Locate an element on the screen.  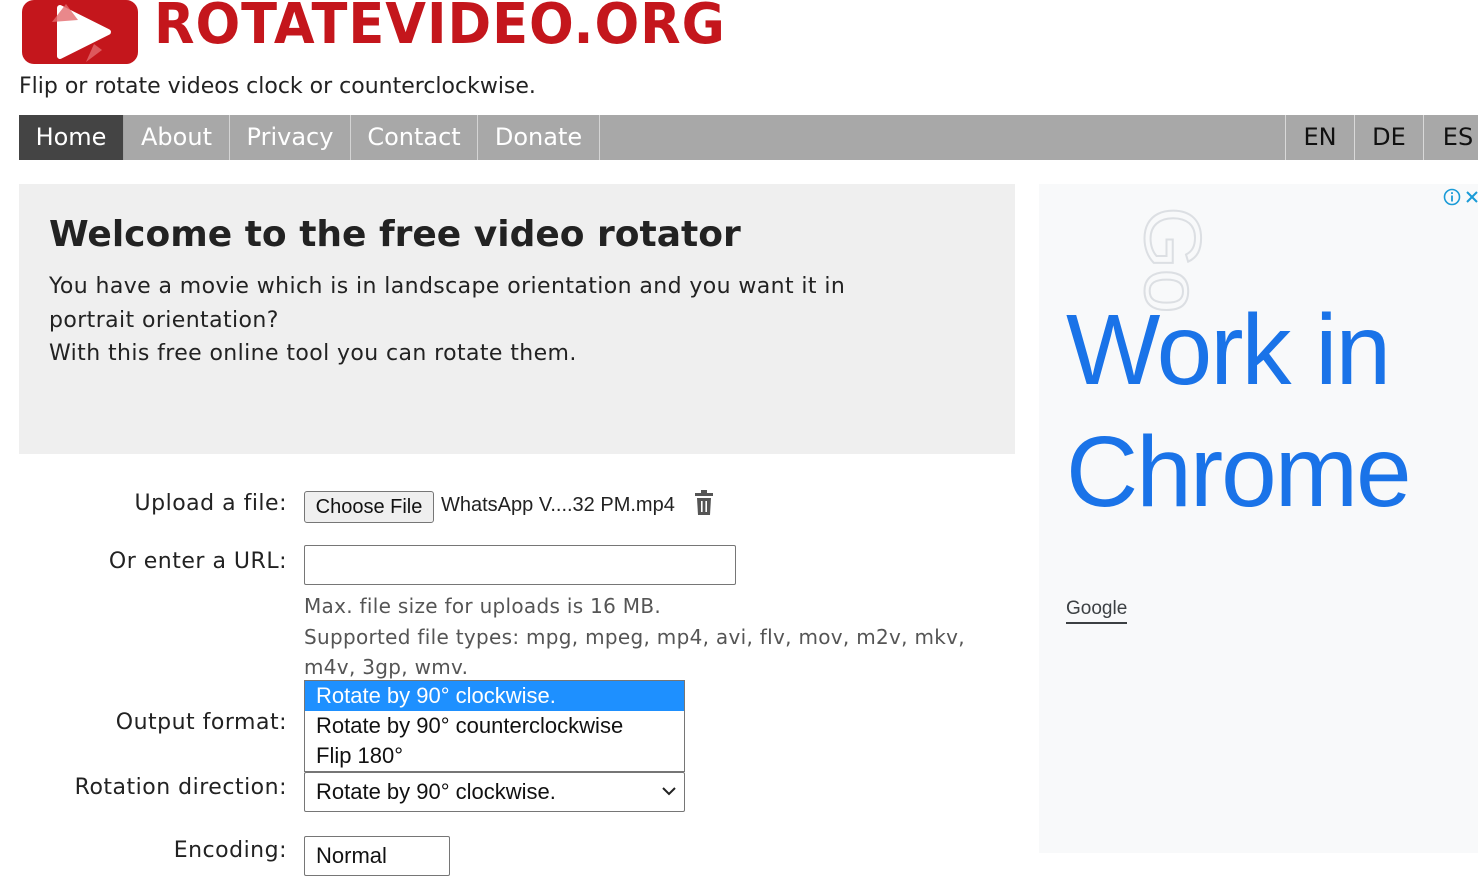
lang-es: ES is located at coordinates (1450, 137).